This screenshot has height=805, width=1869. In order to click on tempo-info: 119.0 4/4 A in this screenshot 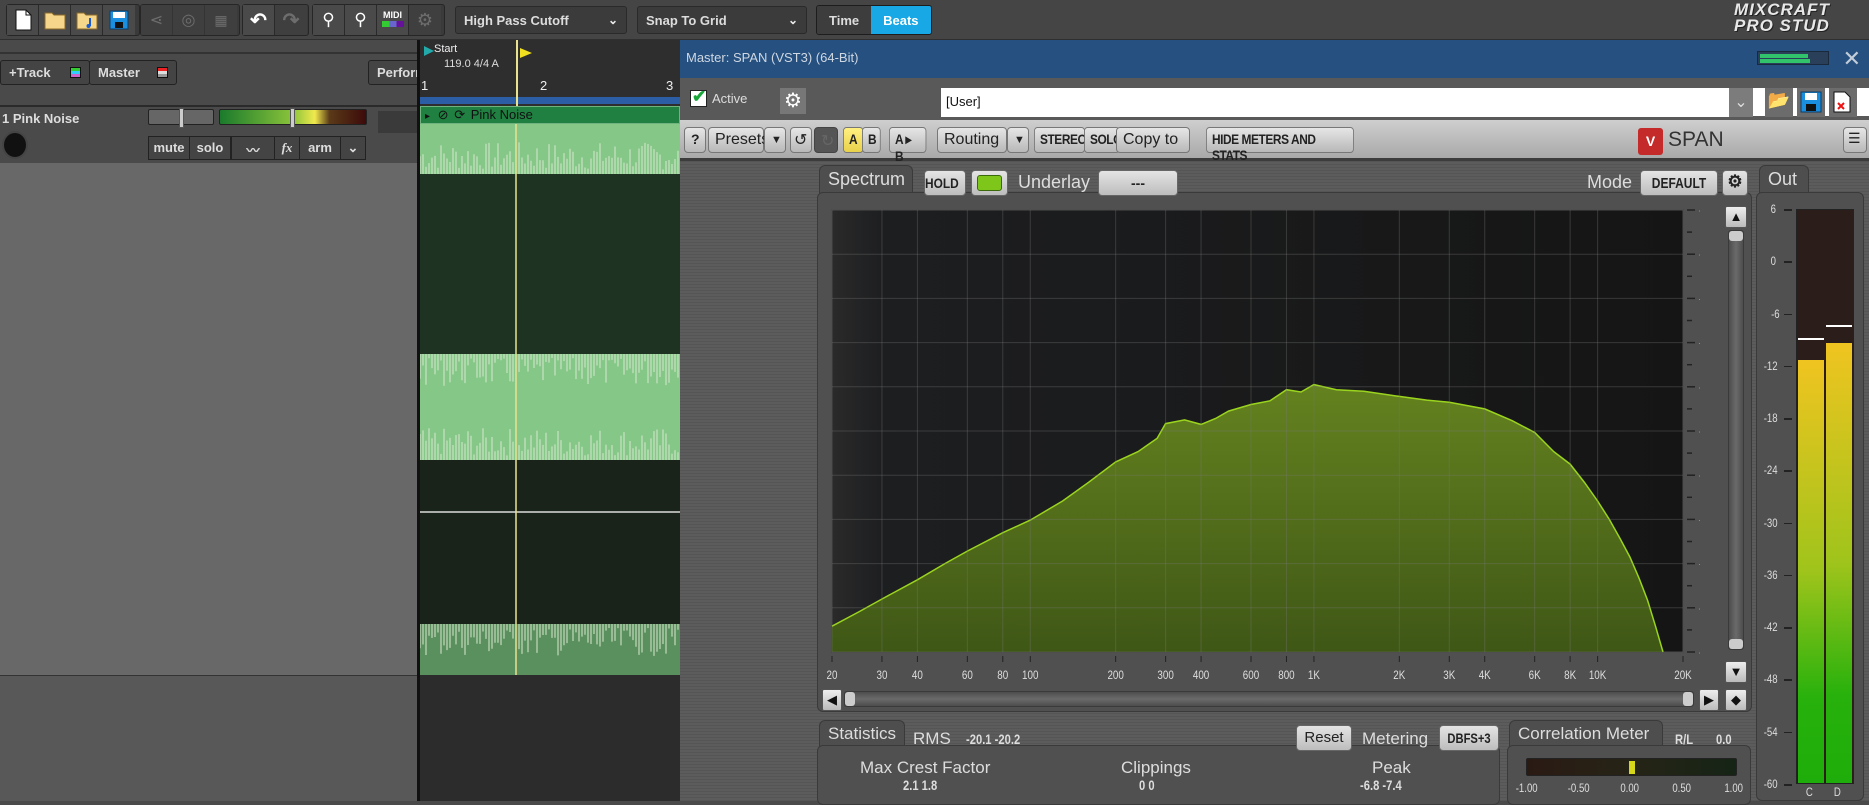, I will do `click(471, 64)`.